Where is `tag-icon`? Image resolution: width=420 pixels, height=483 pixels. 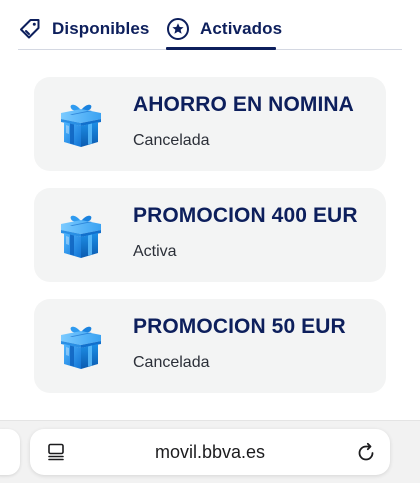 tag-icon is located at coordinates (30, 29).